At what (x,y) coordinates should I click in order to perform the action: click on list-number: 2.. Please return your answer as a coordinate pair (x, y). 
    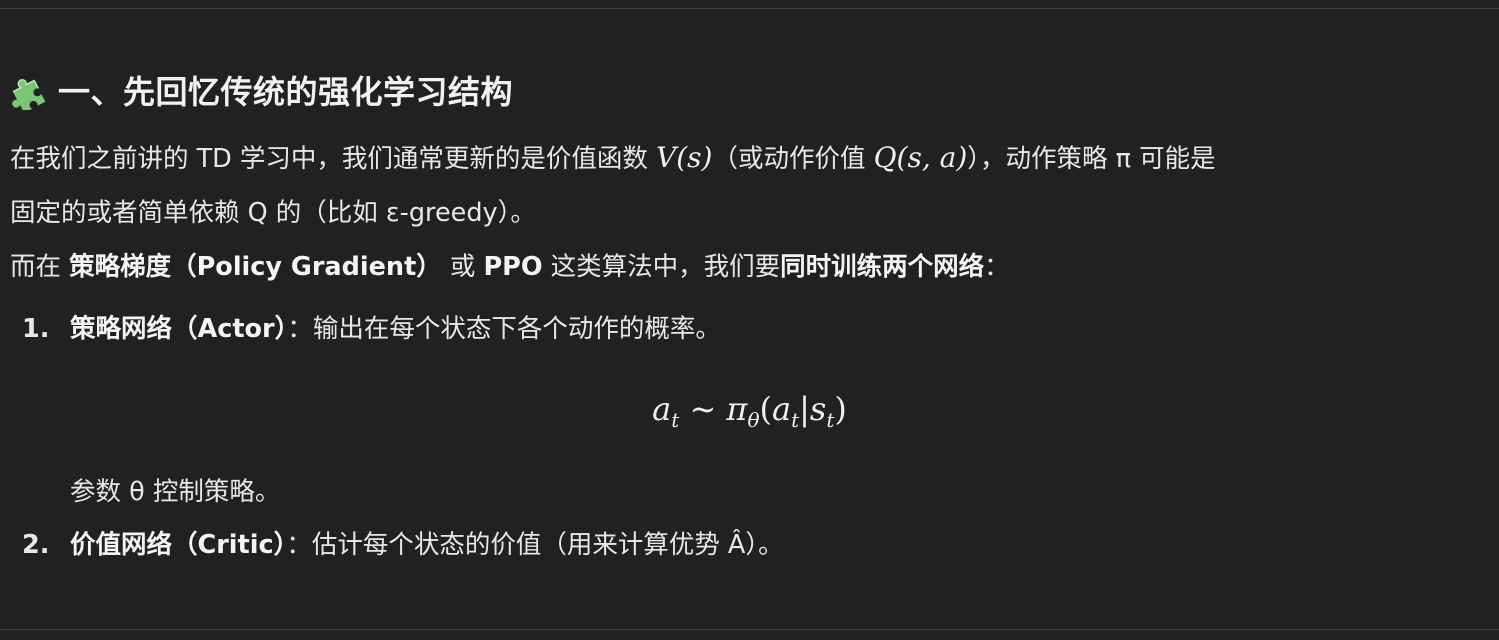
    Looking at the image, I should click on (36, 545).